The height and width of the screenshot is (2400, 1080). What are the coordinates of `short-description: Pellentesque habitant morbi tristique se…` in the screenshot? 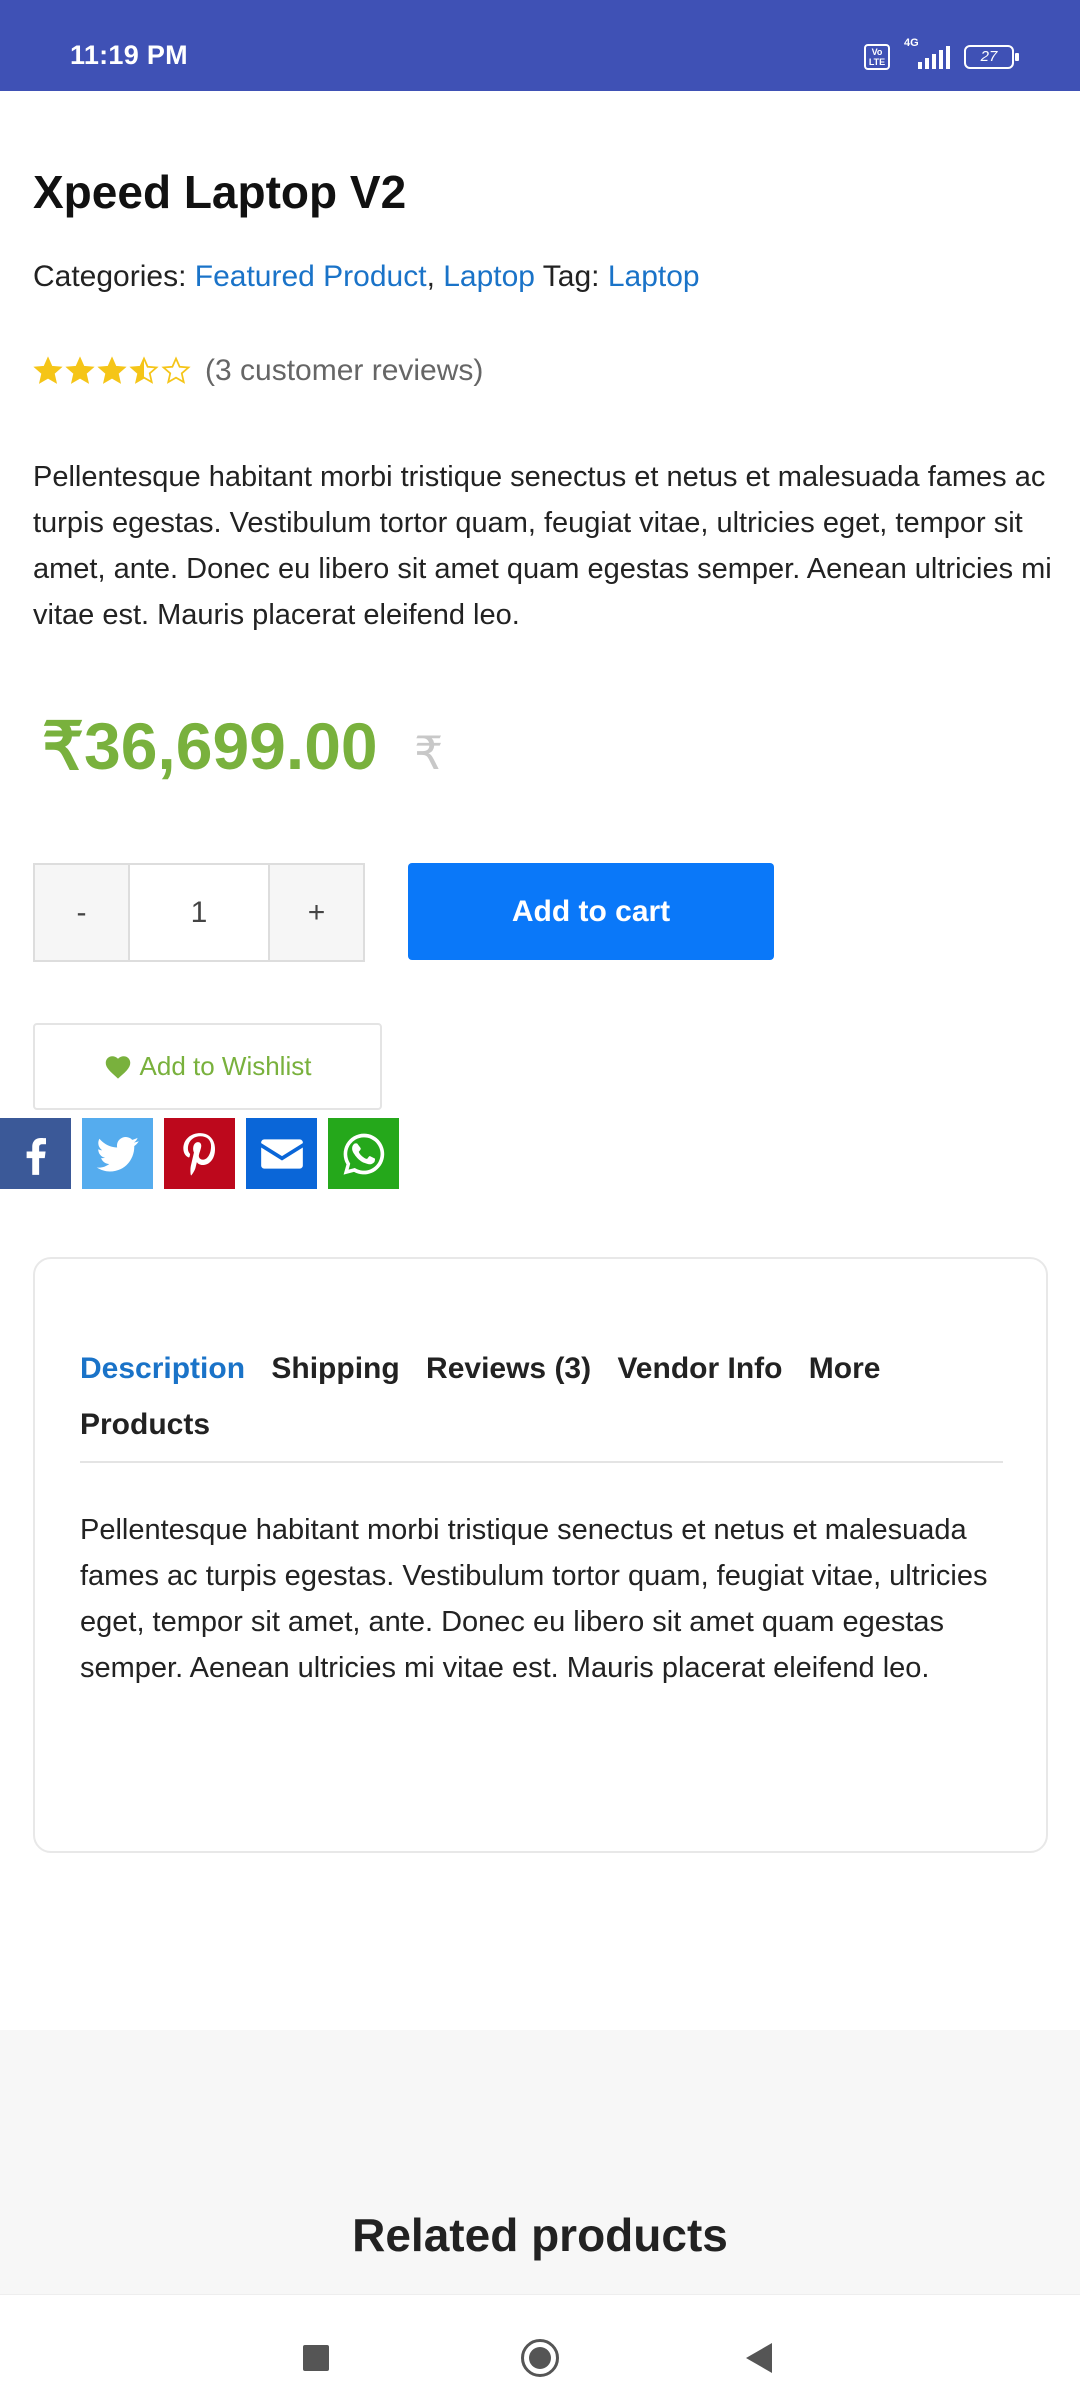 It's located at (542, 546).